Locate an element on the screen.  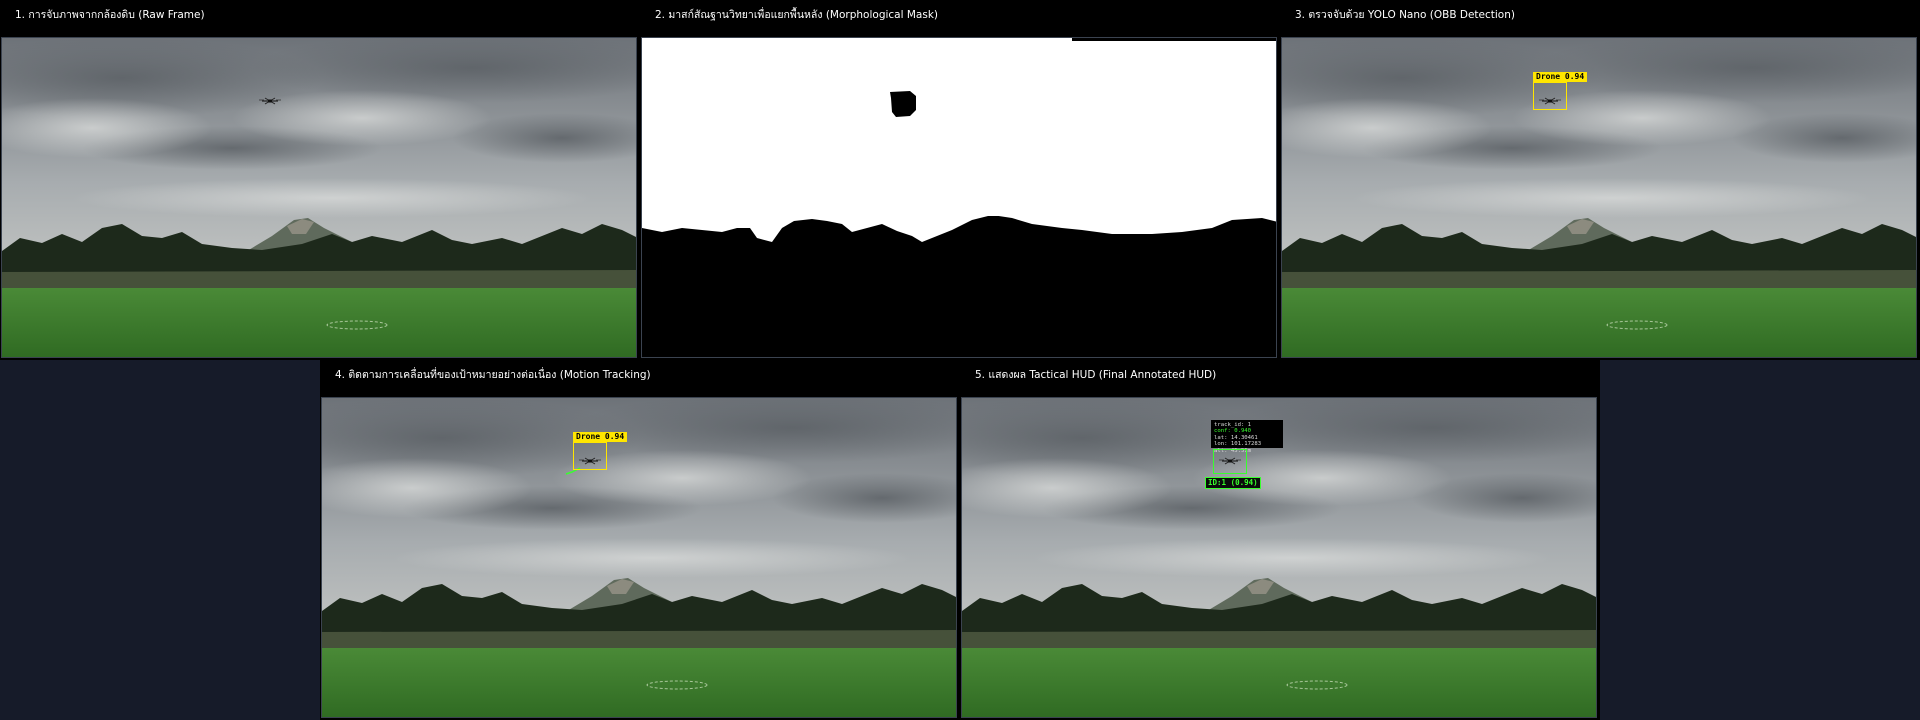
panel-title: 1. การจับภาพจากกล้องดิบ (Raw Frame) is located at coordinates (110, 15).